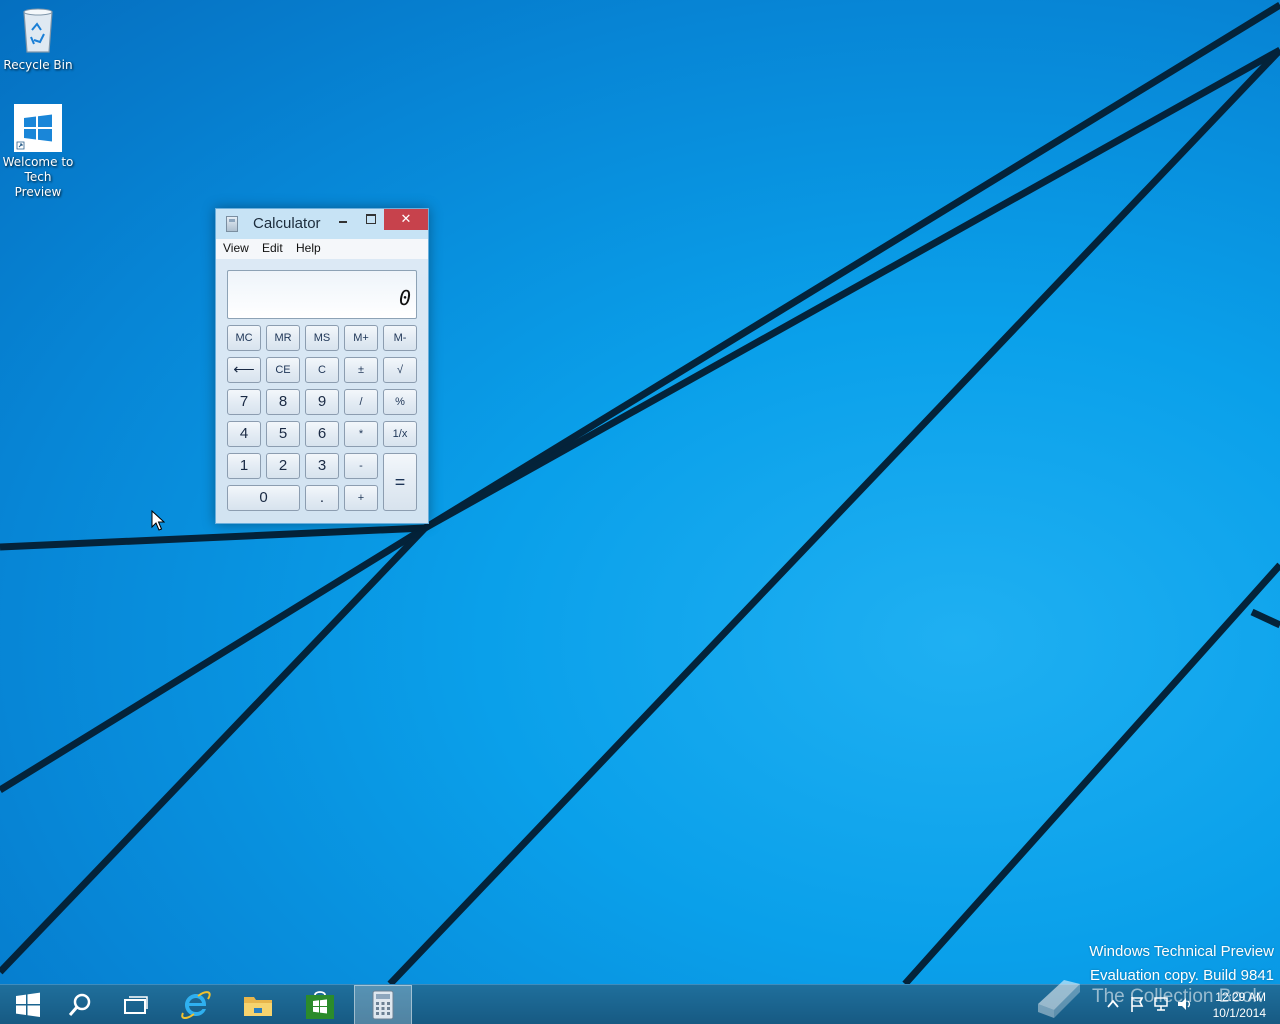 Image resolution: width=1280 pixels, height=1024 pixels. I want to click on search-icon, so click(79, 1004).